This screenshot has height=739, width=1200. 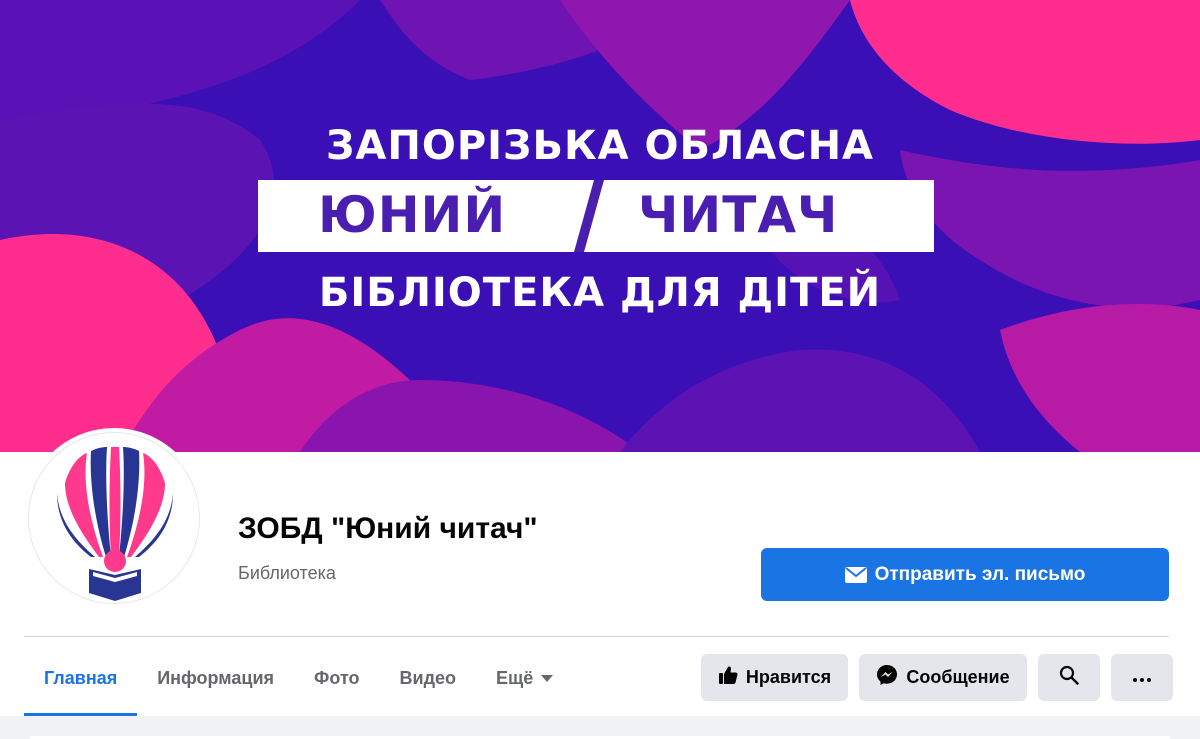 I want to click on like-label: Нравится, so click(x=788, y=677).